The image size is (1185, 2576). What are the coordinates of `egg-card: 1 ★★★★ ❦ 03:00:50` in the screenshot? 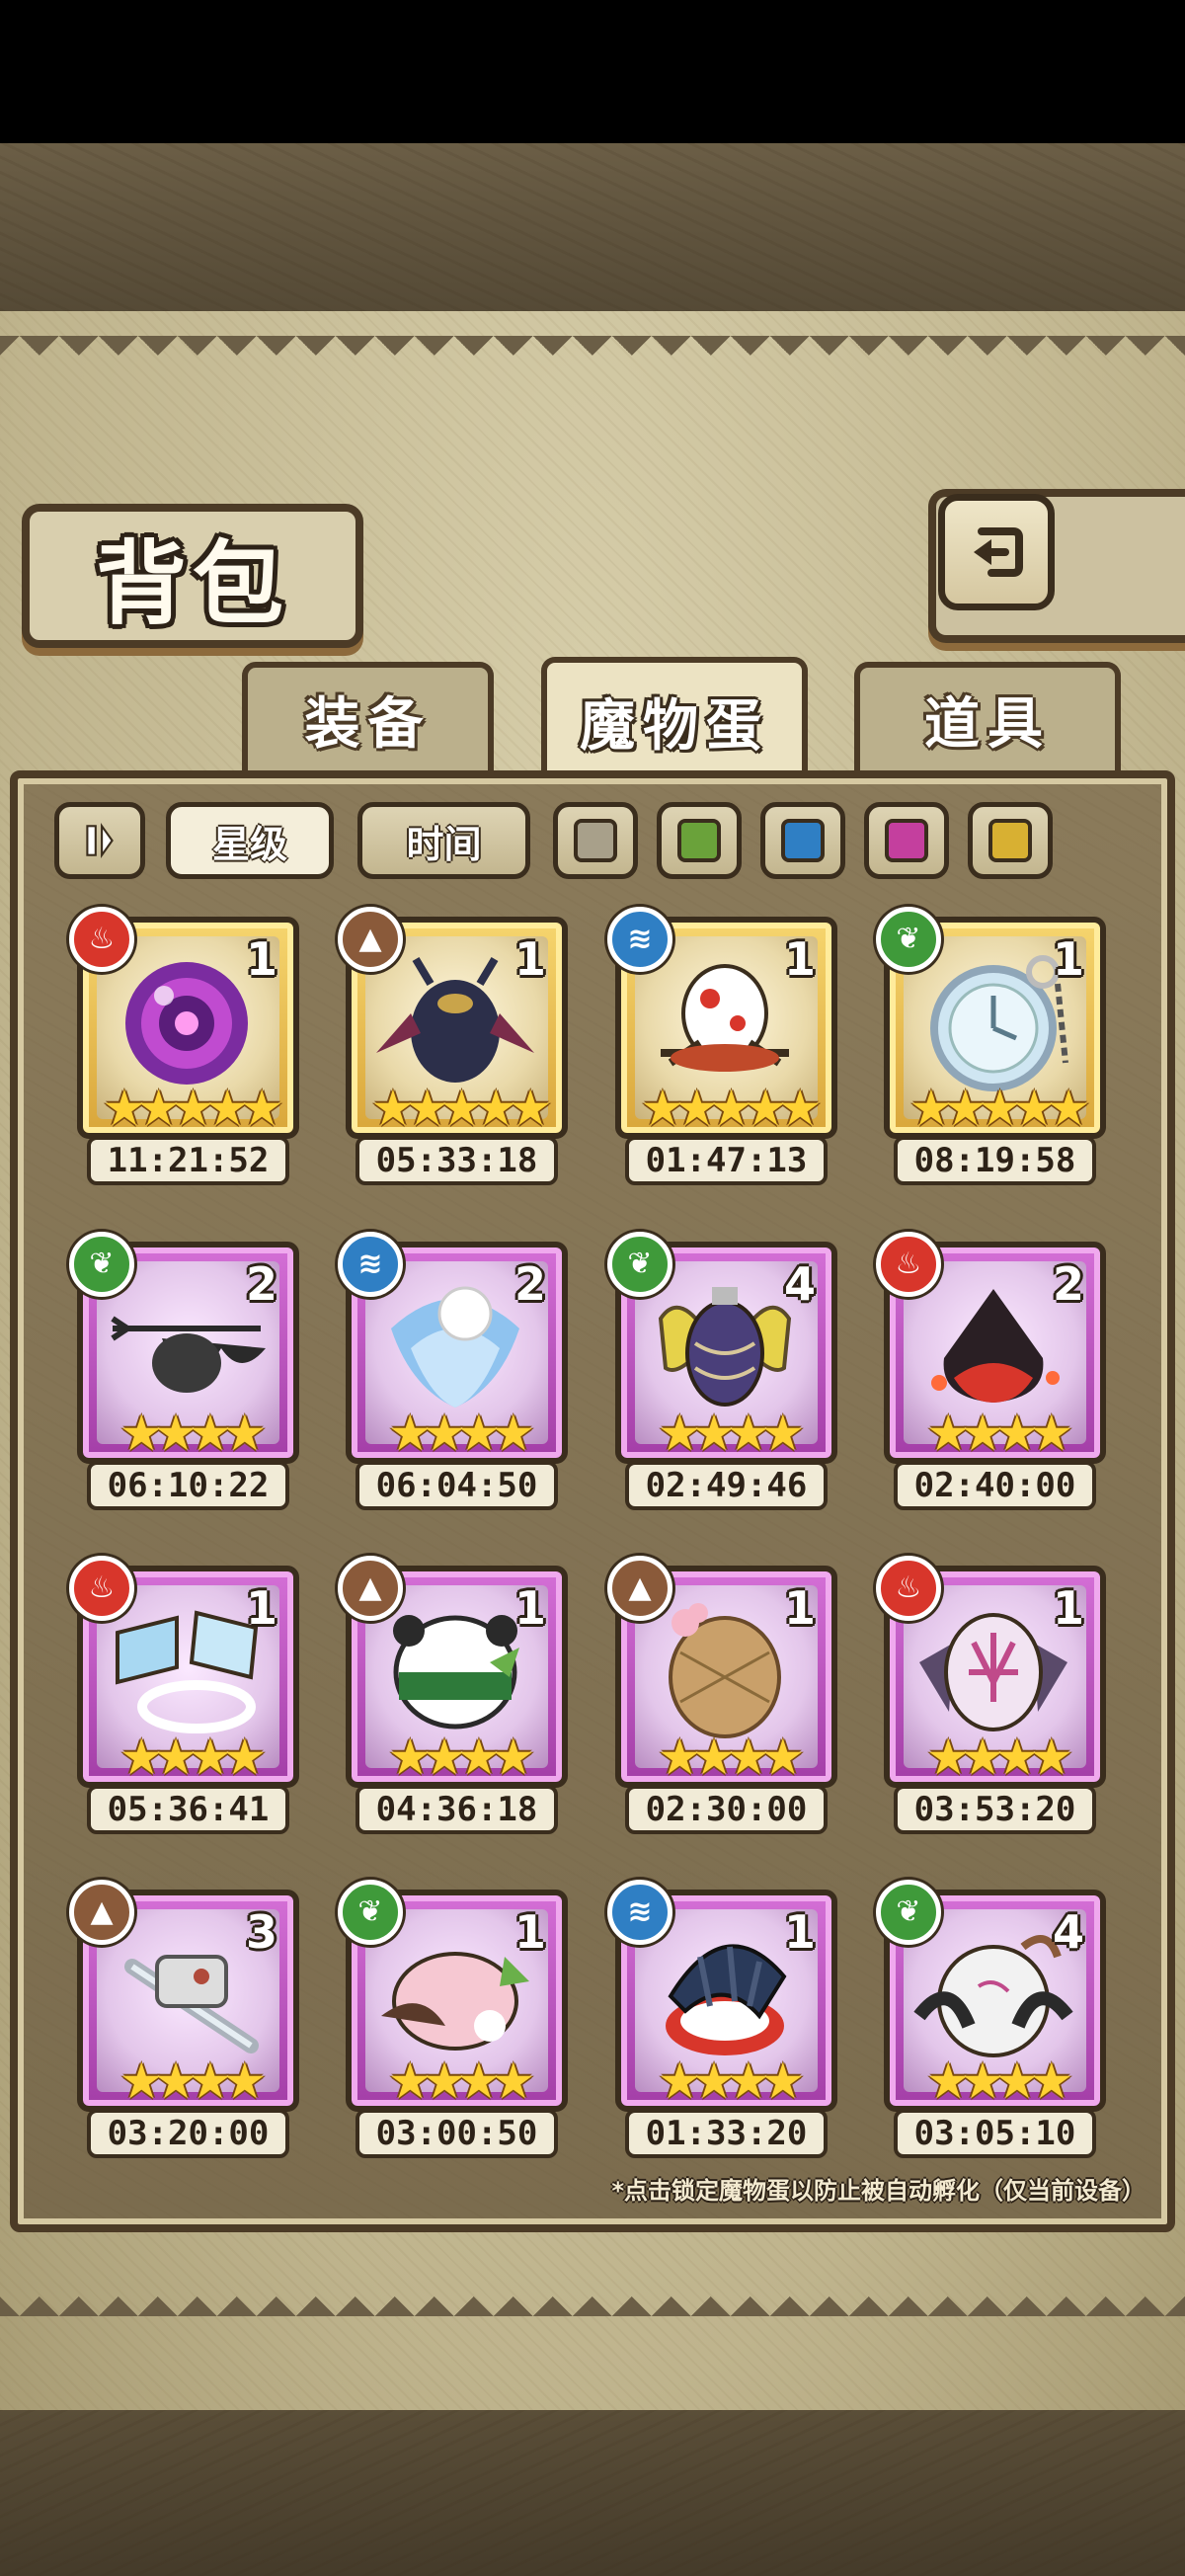 It's located at (453, 2020).